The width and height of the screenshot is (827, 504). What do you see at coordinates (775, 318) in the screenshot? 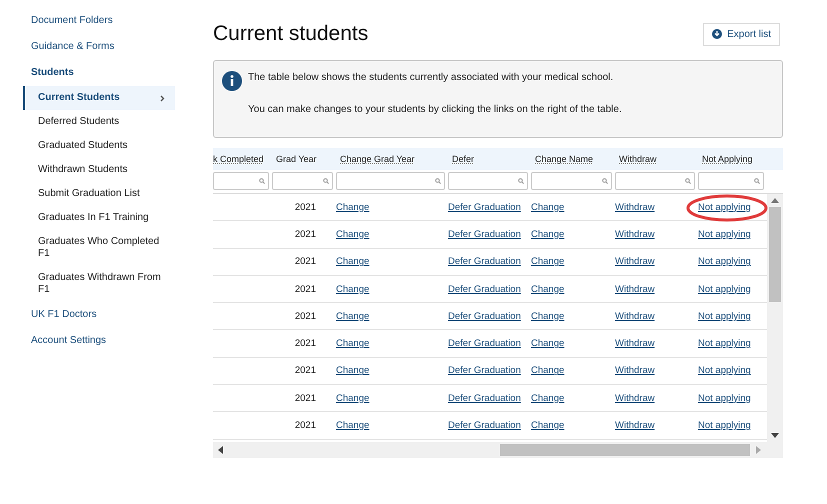
I see `vertical-scrollbar` at bounding box center [775, 318].